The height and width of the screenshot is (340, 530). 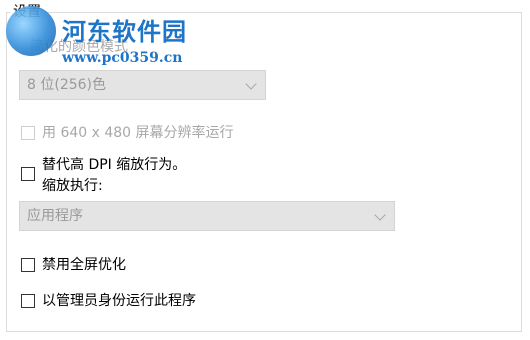 I want to click on watermark-logo: 河东软件园 www.pc0359.cn, so click(x=116, y=41).